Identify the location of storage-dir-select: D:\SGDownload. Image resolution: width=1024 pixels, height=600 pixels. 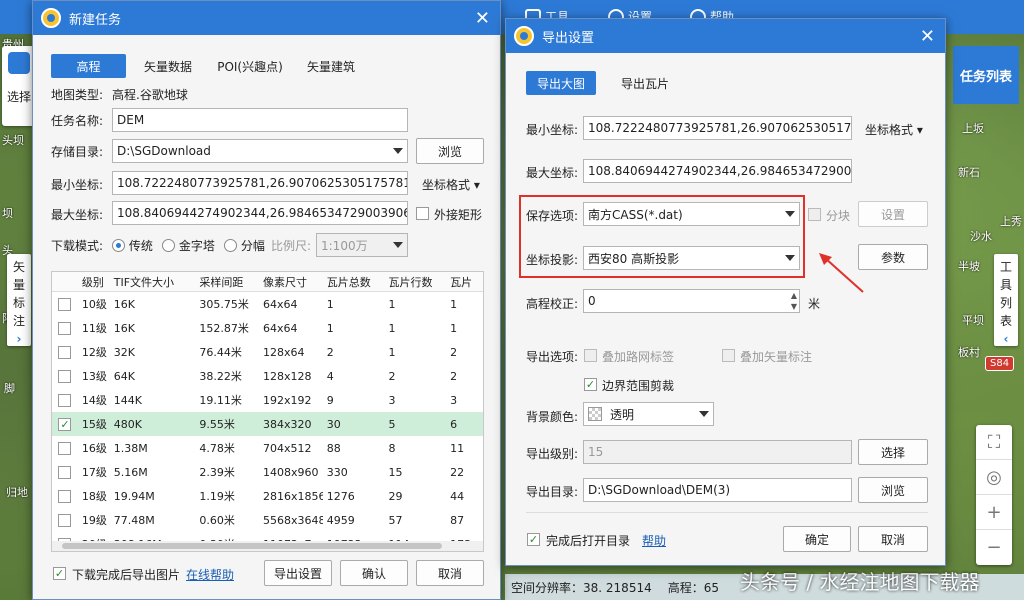
(260, 151).